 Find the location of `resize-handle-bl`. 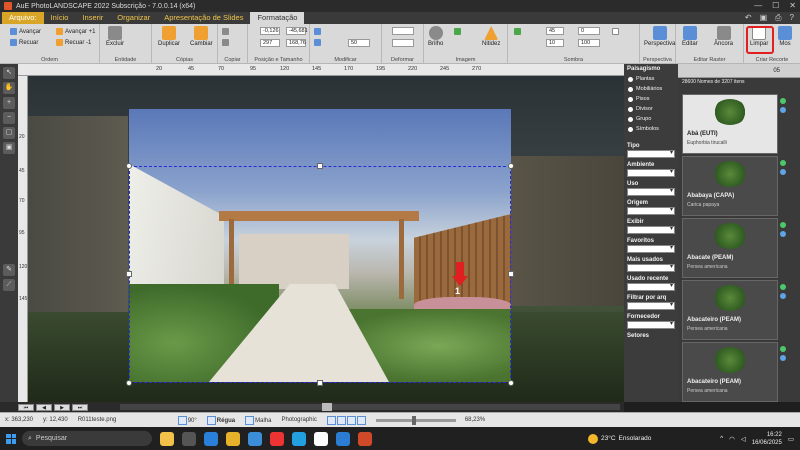

resize-handle-bl is located at coordinates (129, 383).